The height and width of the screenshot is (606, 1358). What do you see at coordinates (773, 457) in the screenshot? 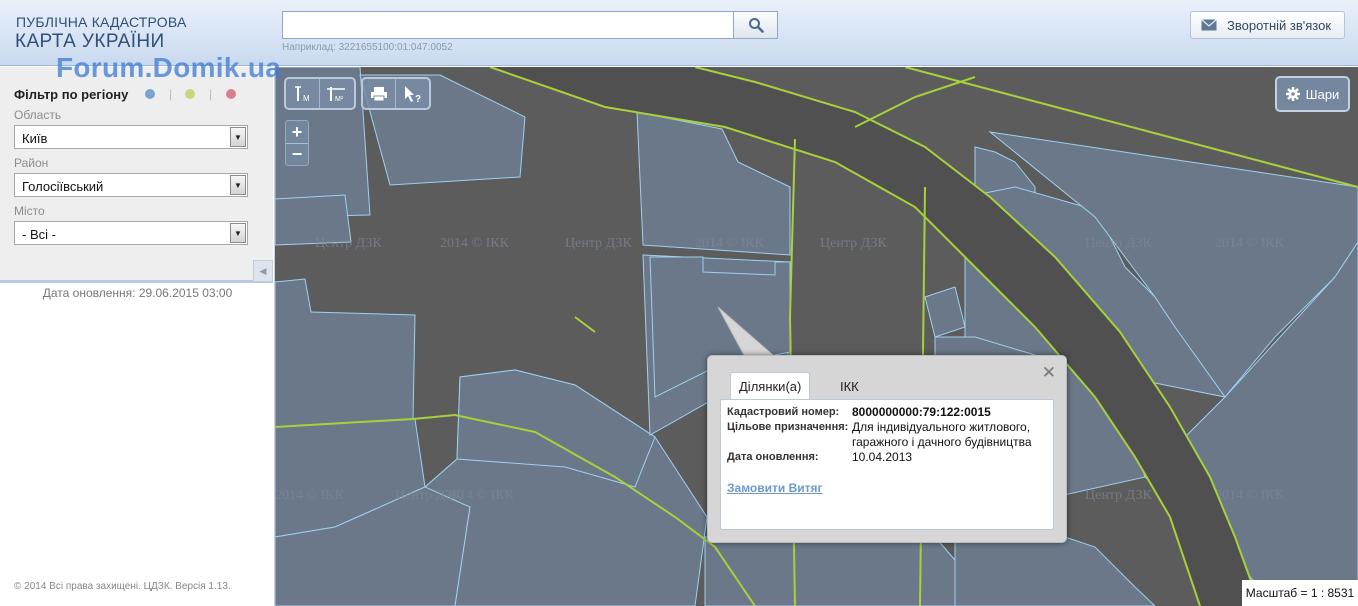
I see `update-date-label: Дата оновлення:` at bounding box center [773, 457].